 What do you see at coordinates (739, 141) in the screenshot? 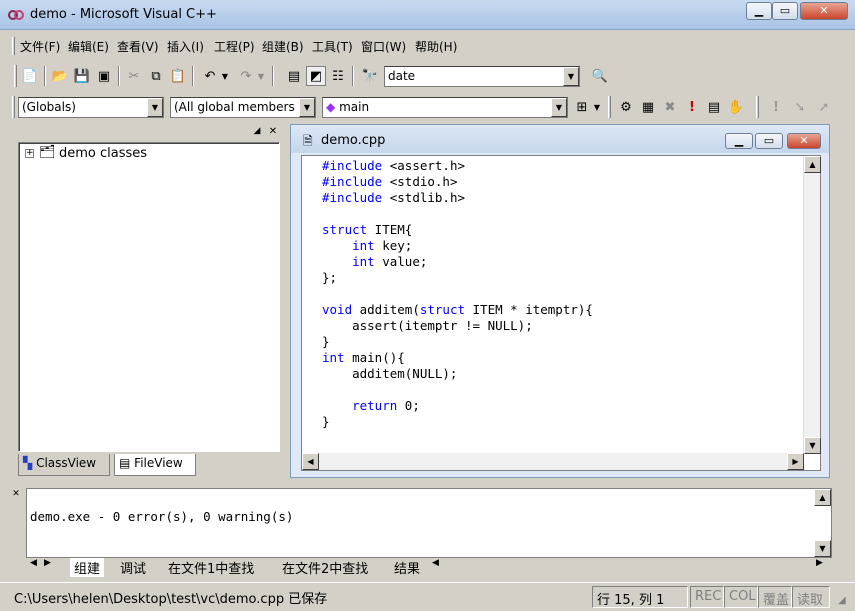
I see `editor-minimize-button: ▁` at bounding box center [739, 141].